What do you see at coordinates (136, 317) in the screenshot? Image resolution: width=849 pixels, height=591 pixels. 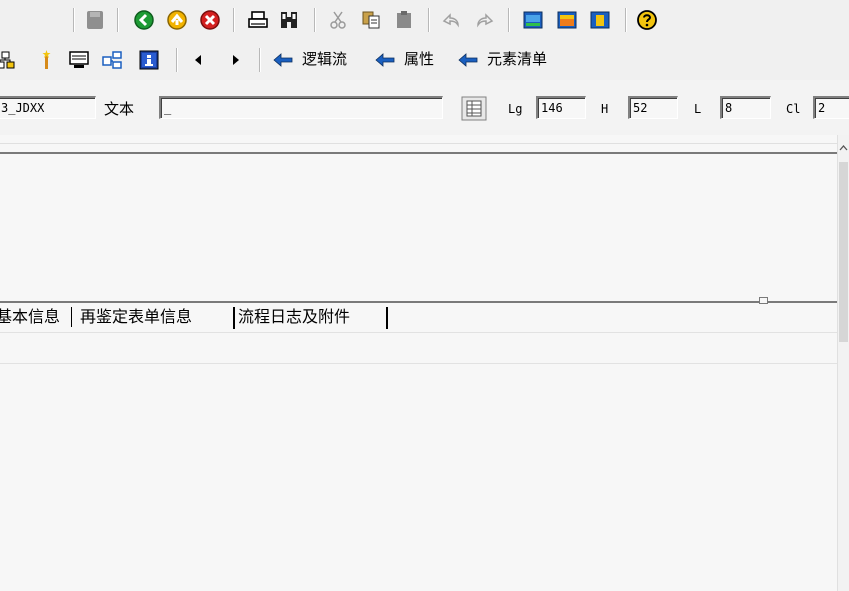 I see `tab-reappraisal-form: 再鉴定表单信息` at bounding box center [136, 317].